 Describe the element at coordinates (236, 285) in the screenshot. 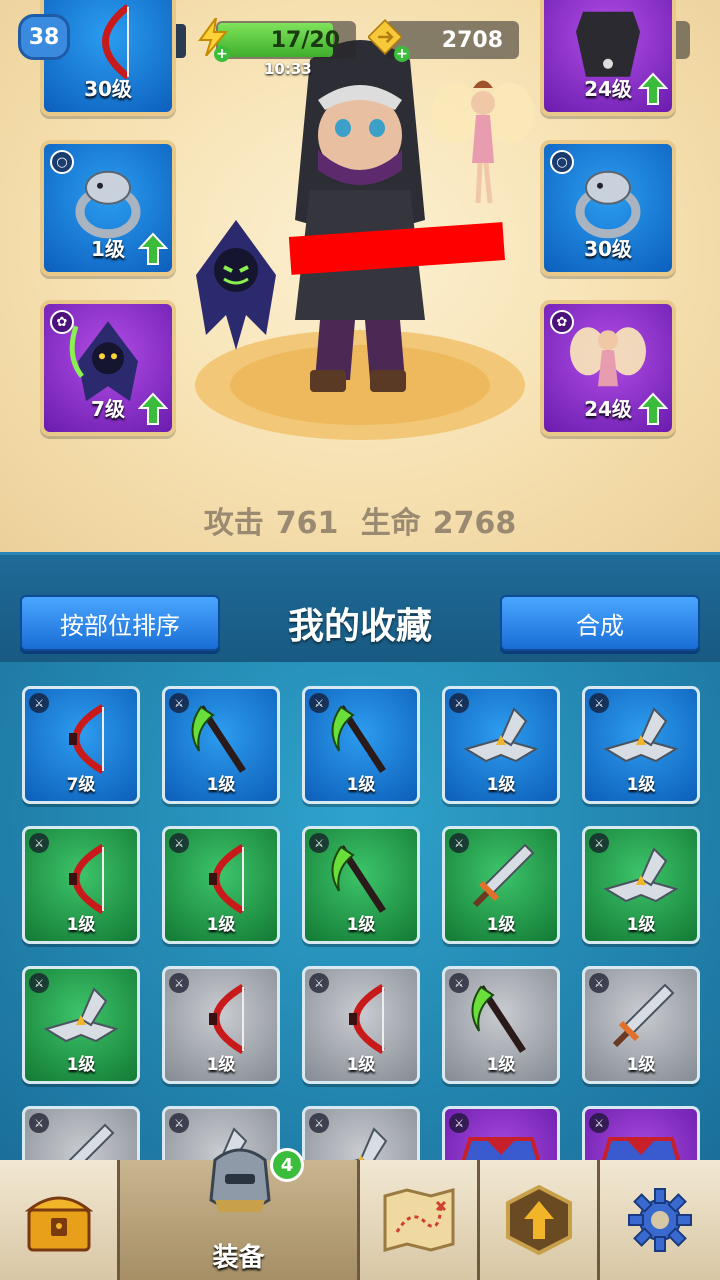

I see `reaper-pet-figure` at that location.